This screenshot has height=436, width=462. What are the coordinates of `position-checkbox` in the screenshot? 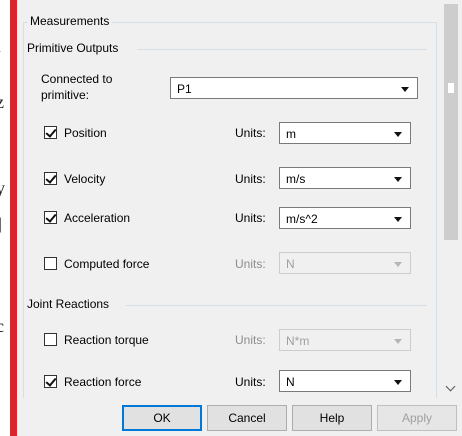 It's located at (50, 132).